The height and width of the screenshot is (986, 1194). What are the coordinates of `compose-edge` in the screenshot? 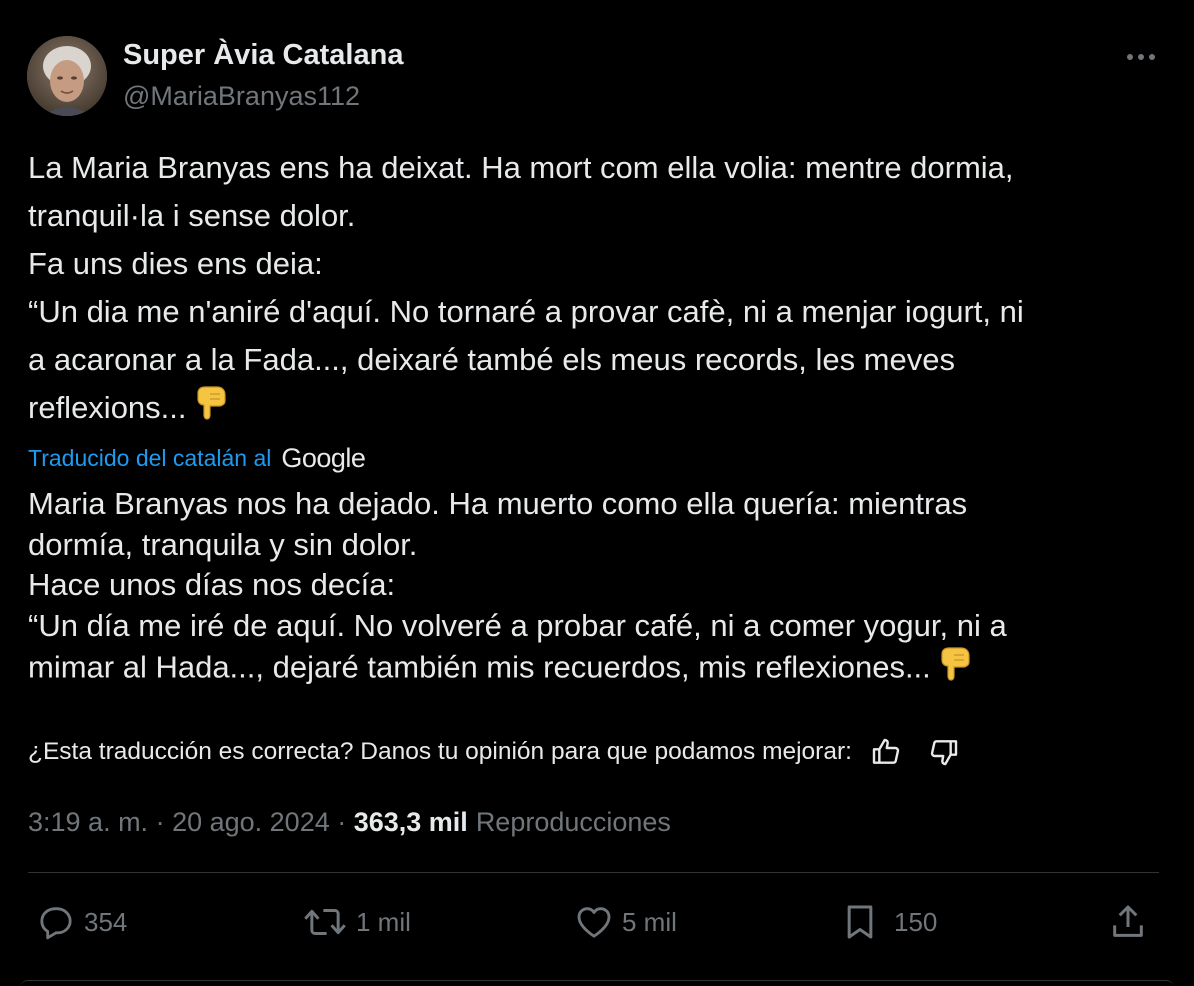 It's located at (597, 983).